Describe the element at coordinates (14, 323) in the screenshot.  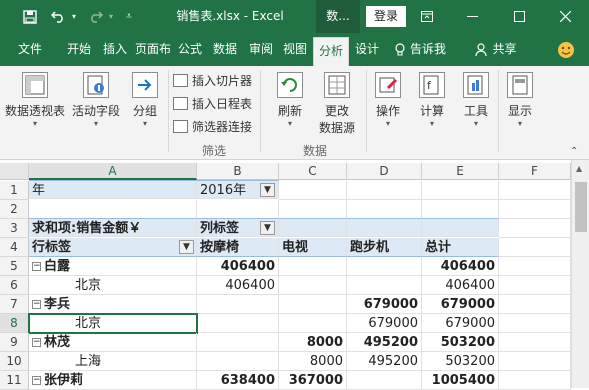
I see `row-header: 8` at that location.